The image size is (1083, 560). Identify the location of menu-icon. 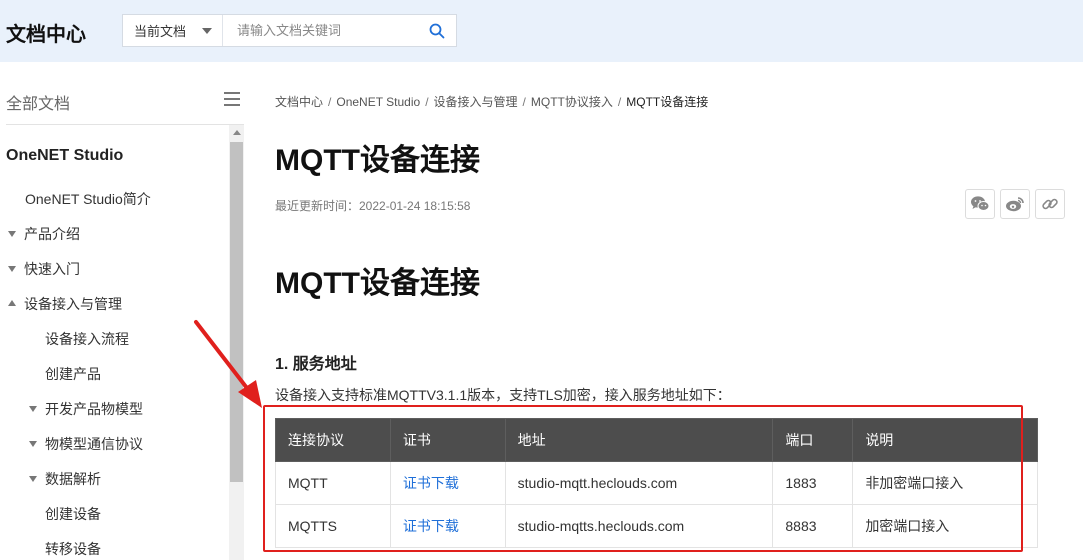
(232, 99).